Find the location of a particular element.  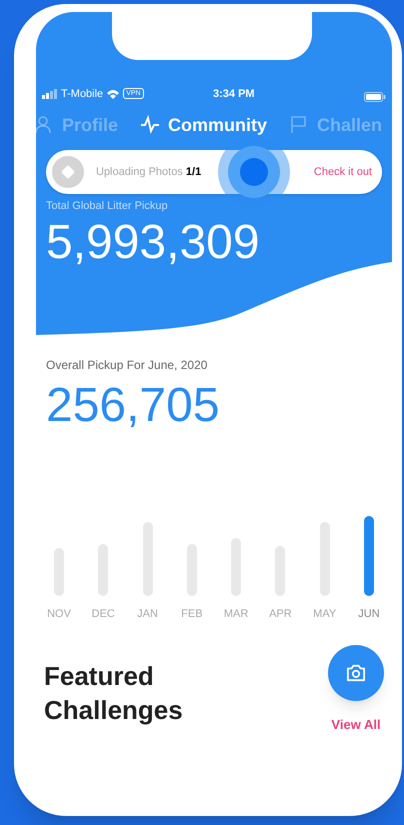

check-it-out-link: Check it out is located at coordinates (343, 172).